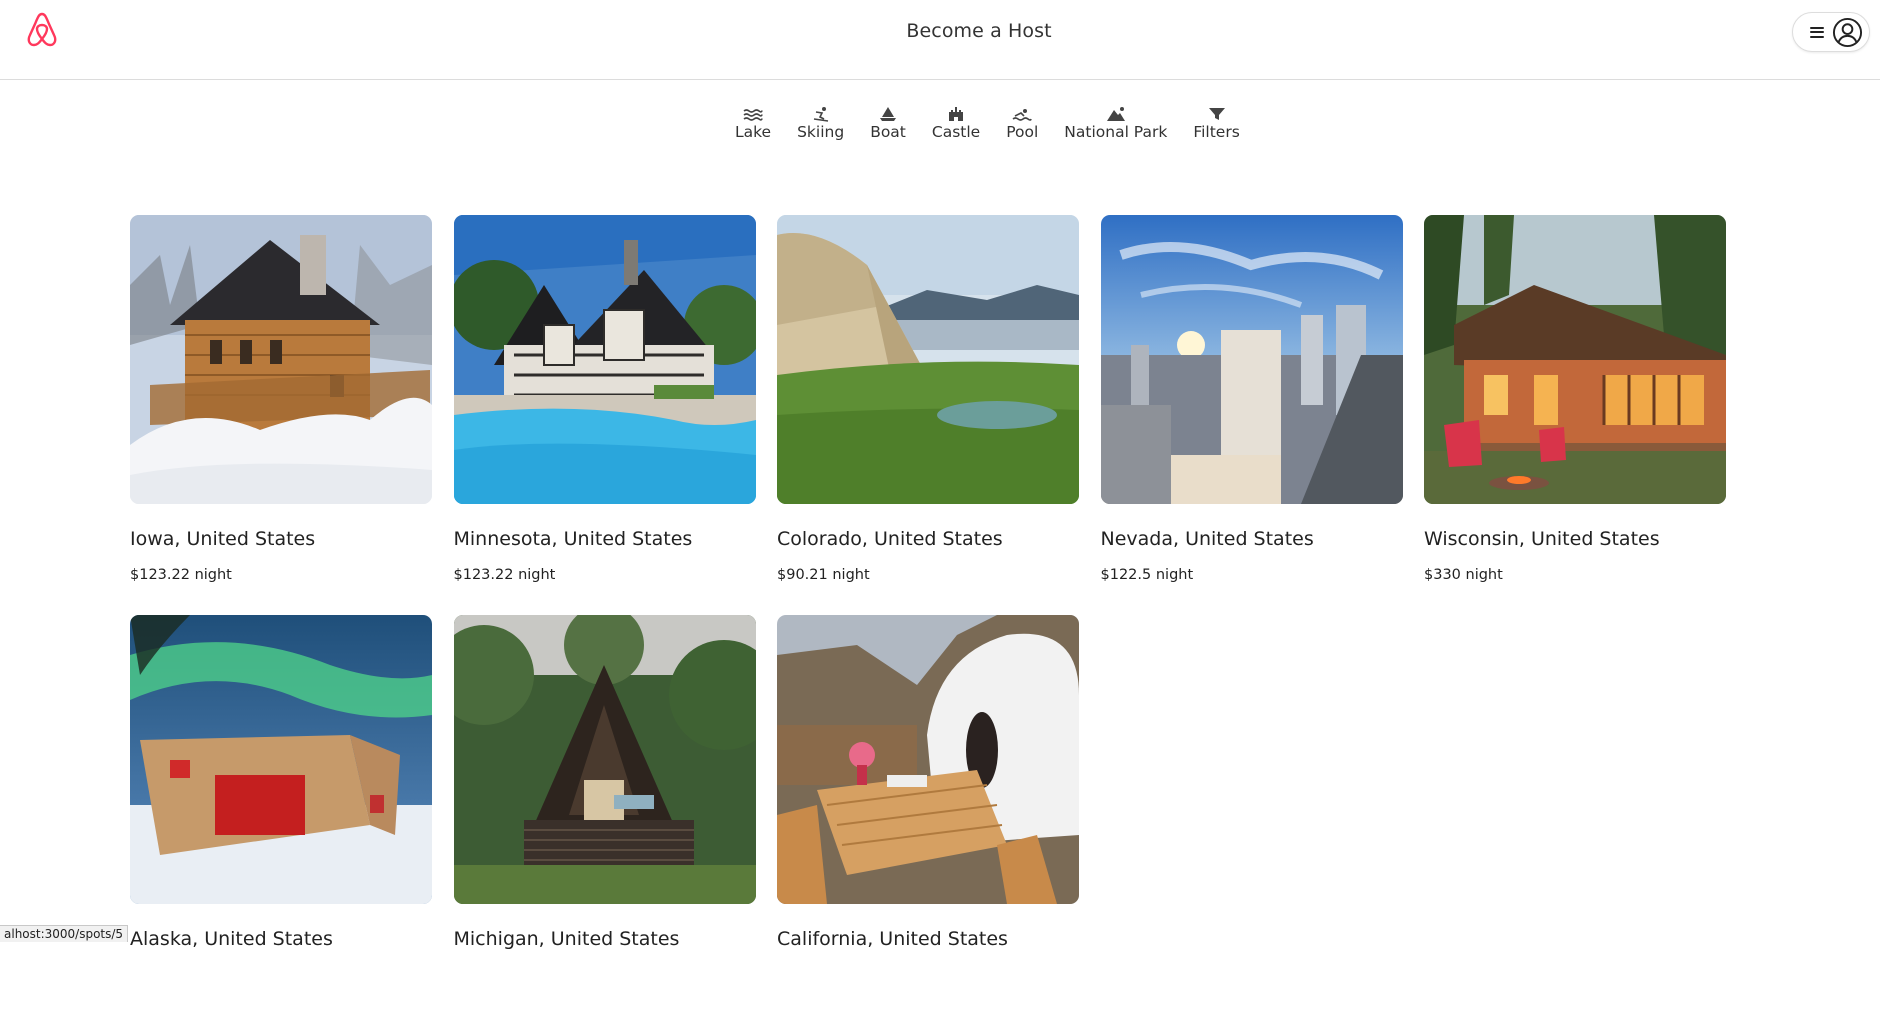  I want to click on category-castle: Castle, so click(956, 123).